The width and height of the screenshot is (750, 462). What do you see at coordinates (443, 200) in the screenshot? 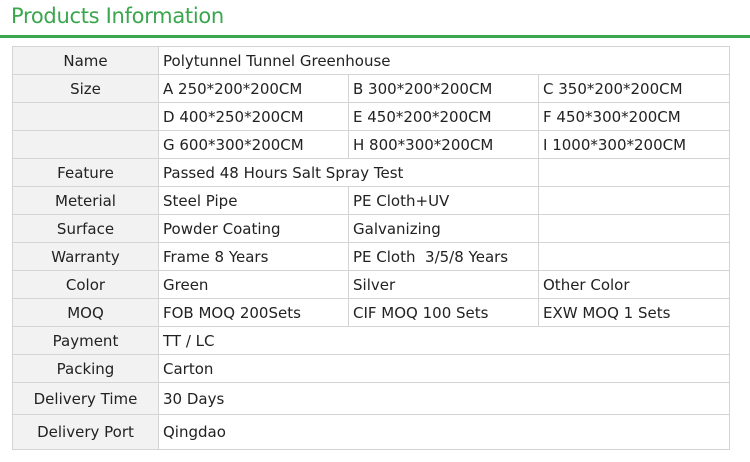
I see `row-value: PE Cloth+UV` at bounding box center [443, 200].